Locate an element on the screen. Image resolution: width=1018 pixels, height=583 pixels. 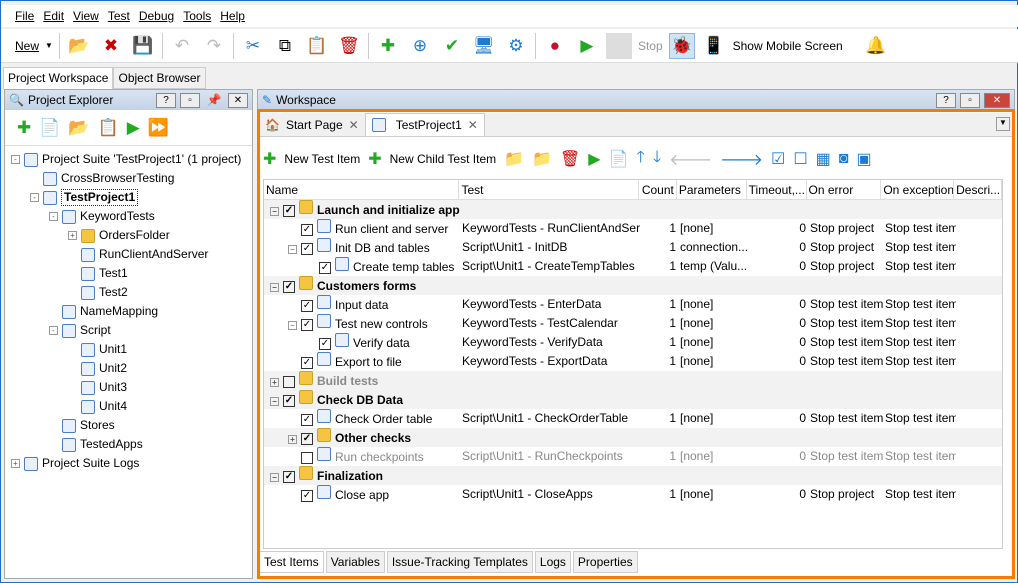
add-child-folder-icon: 📁 is located at coordinates (542, 159).